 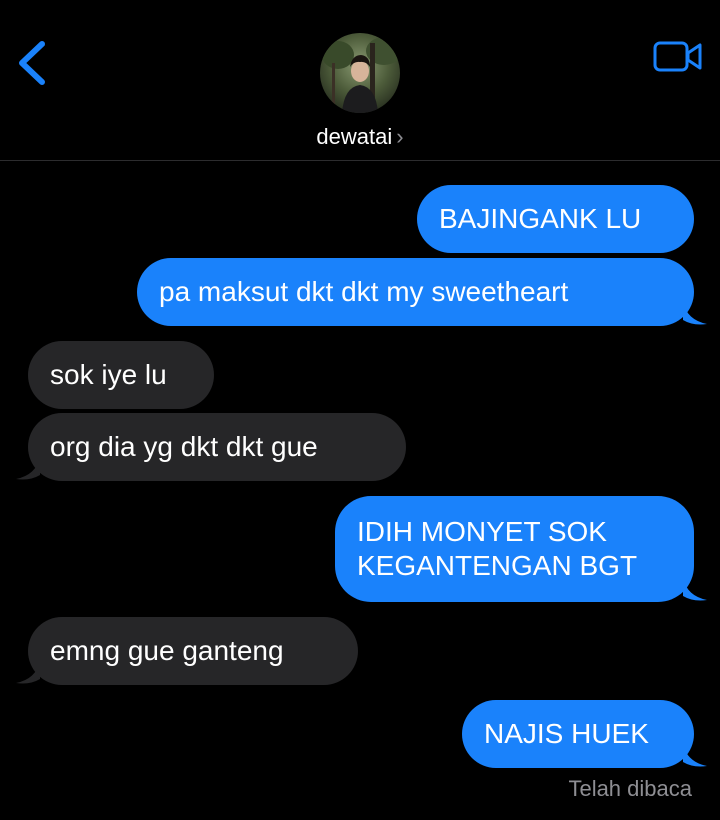 I want to click on facetime-video-button, so click(x=678, y=57).